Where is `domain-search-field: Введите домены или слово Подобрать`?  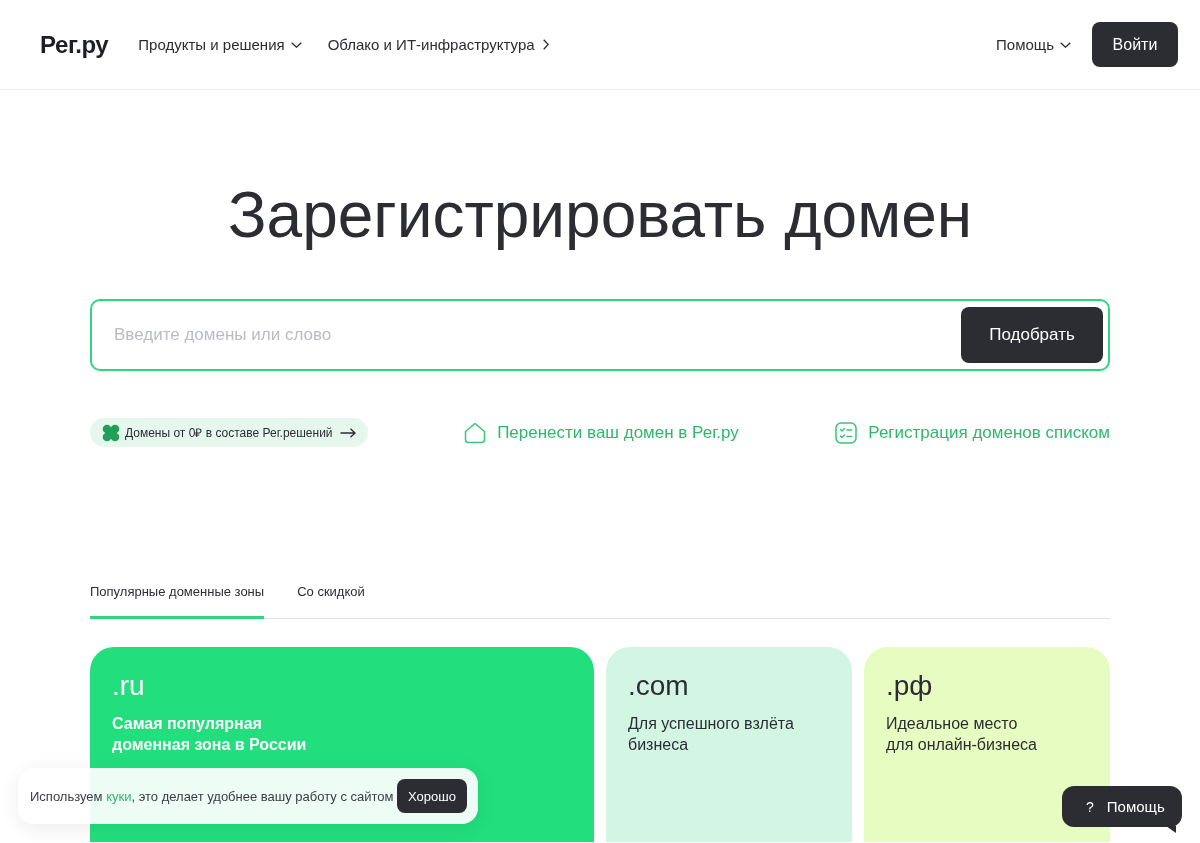 domain-search-field: Введите домены или слово Подобрать is located at coordinates (600, 335).